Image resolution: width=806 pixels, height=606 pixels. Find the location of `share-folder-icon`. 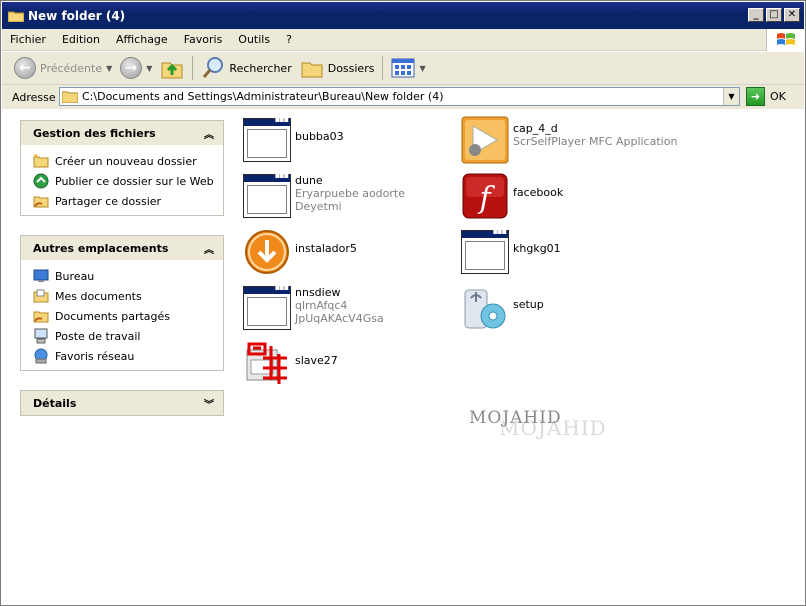

share-folder-icon is located at coordinates (41, 202).